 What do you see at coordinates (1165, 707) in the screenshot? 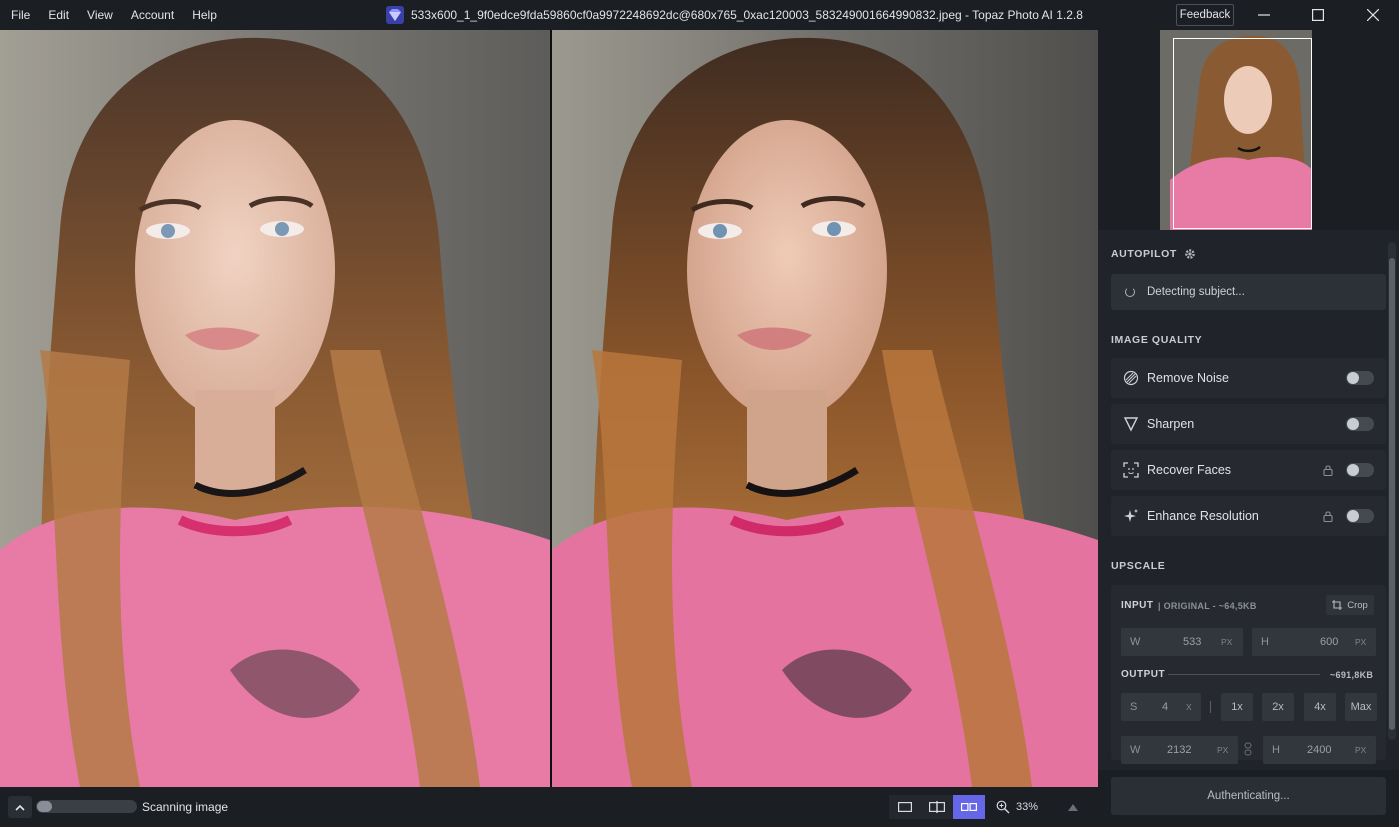
I see `scale-value: 4` at bounding box center [1165, 707].